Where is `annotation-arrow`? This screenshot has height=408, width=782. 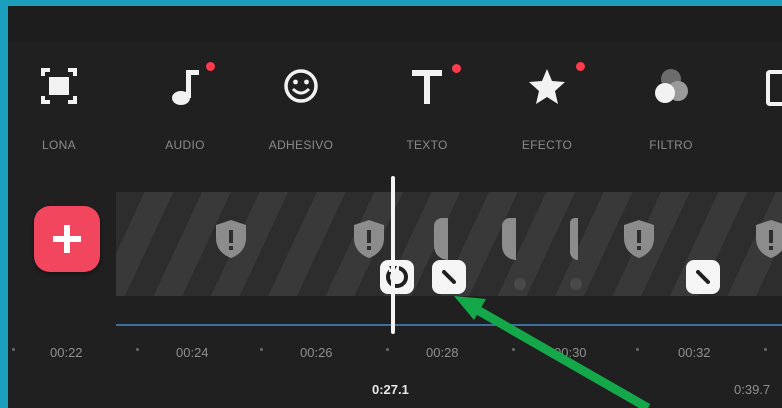 annotation-arrow is located at coordinates (552, 352).